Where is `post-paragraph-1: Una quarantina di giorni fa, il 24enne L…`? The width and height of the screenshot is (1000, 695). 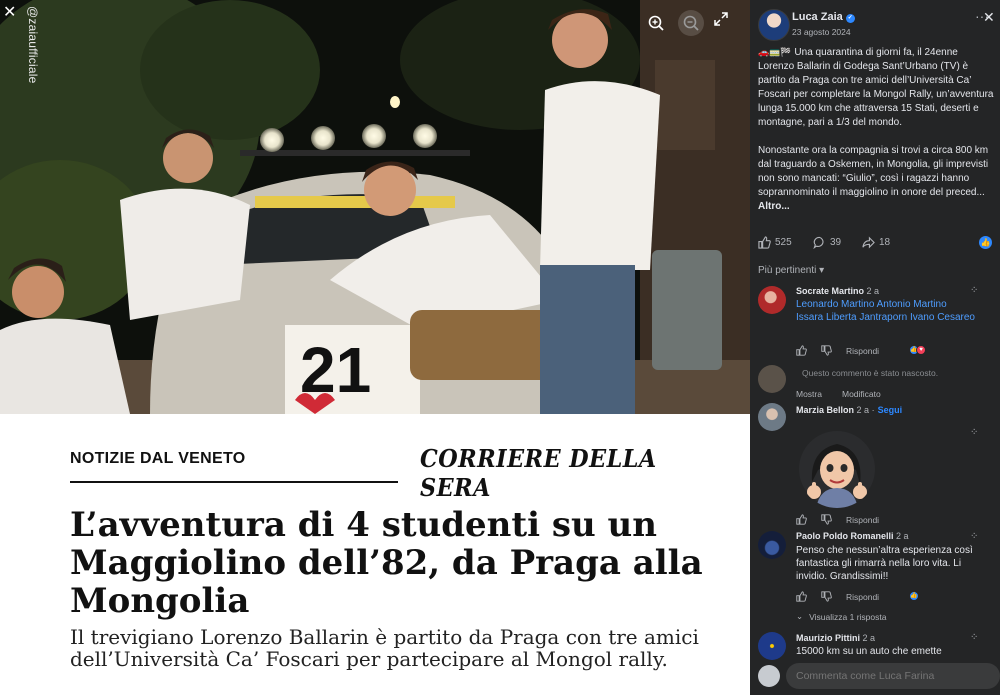
post-paragraph-1: Una quarantina di giorni fa, il 24enne L… is located at coordinates (876, 87).